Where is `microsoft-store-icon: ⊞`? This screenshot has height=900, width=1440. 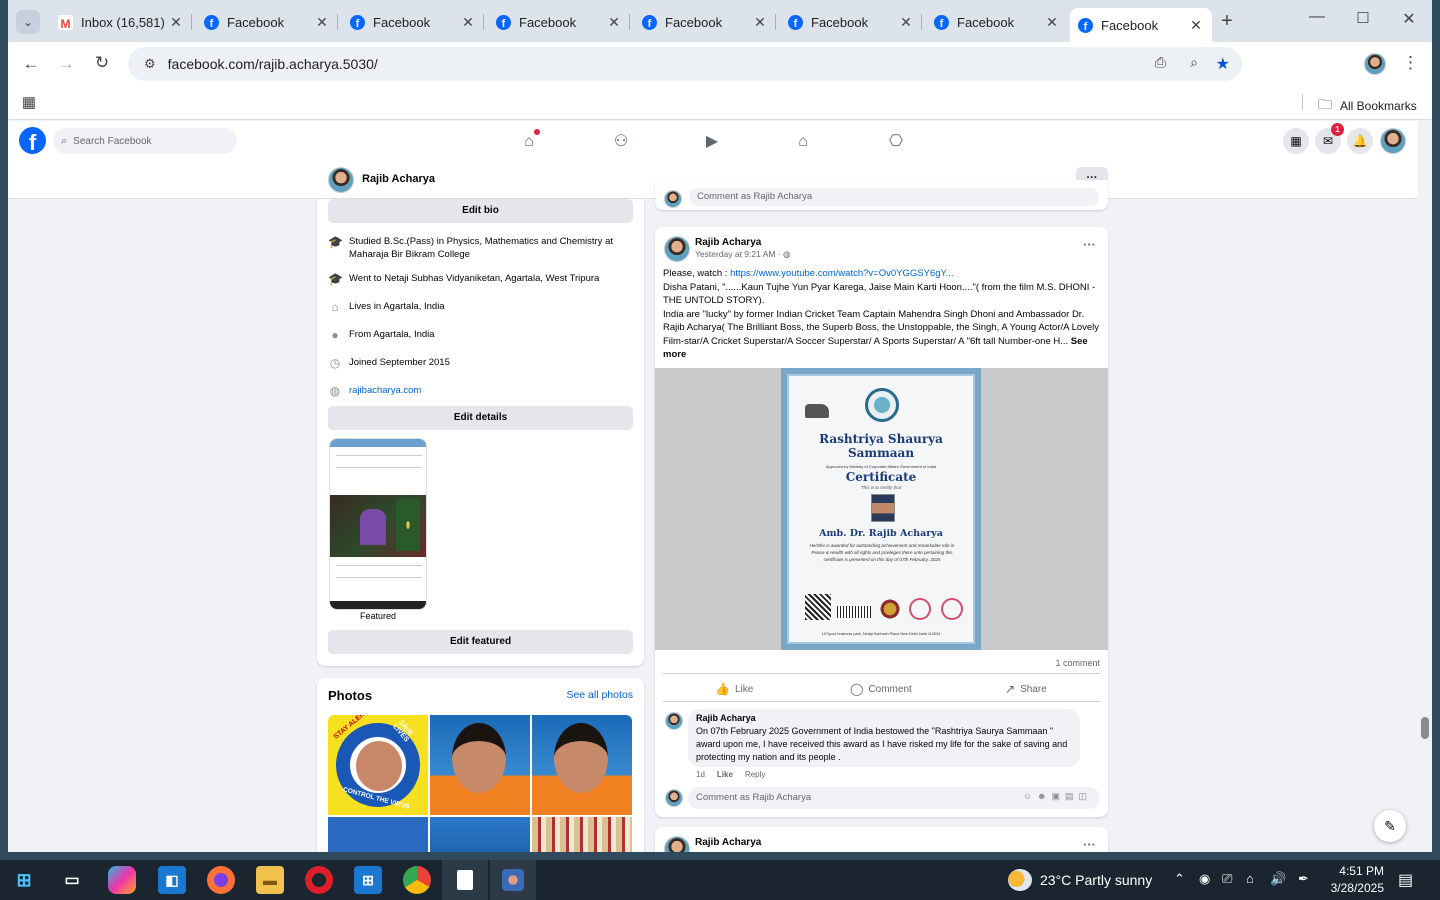 microsoft-store-icon: ⊞ is located at coordinates (368, 880).